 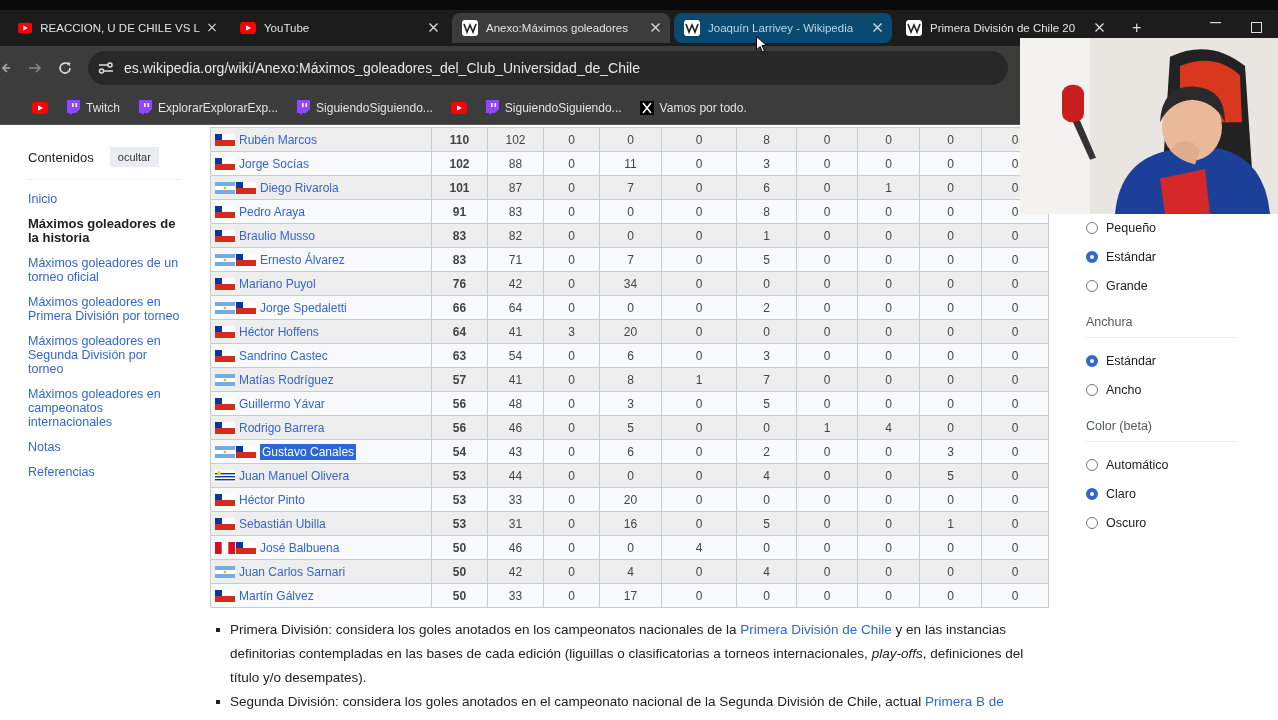 What do you see at coordinates (561, 27) in the screenshot?
I see `browser-tab: Anexo:Máximos goleadores` at bounding box center [561, 27].